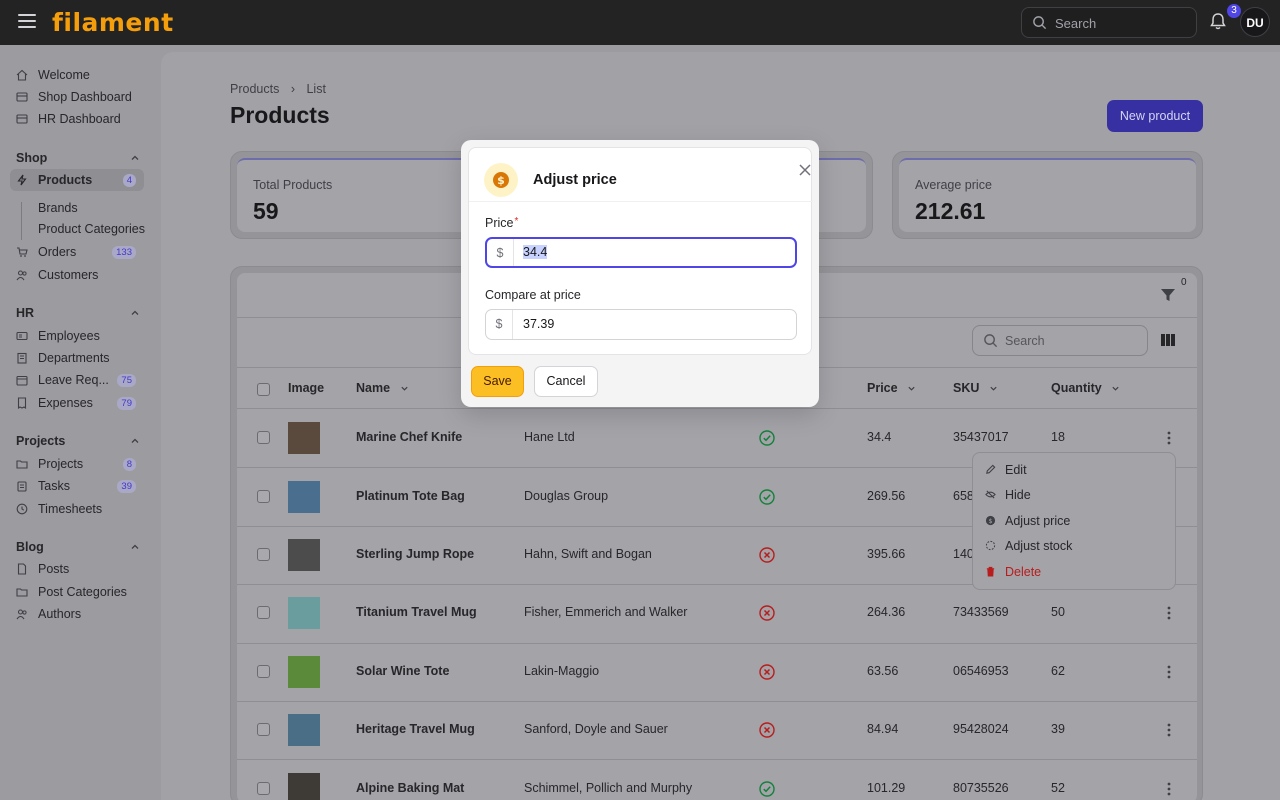 The height and width of the screenshot is (800, 1280). I want to click on product-brand: Hahn, Swift and Bogan, so click(588, 554).